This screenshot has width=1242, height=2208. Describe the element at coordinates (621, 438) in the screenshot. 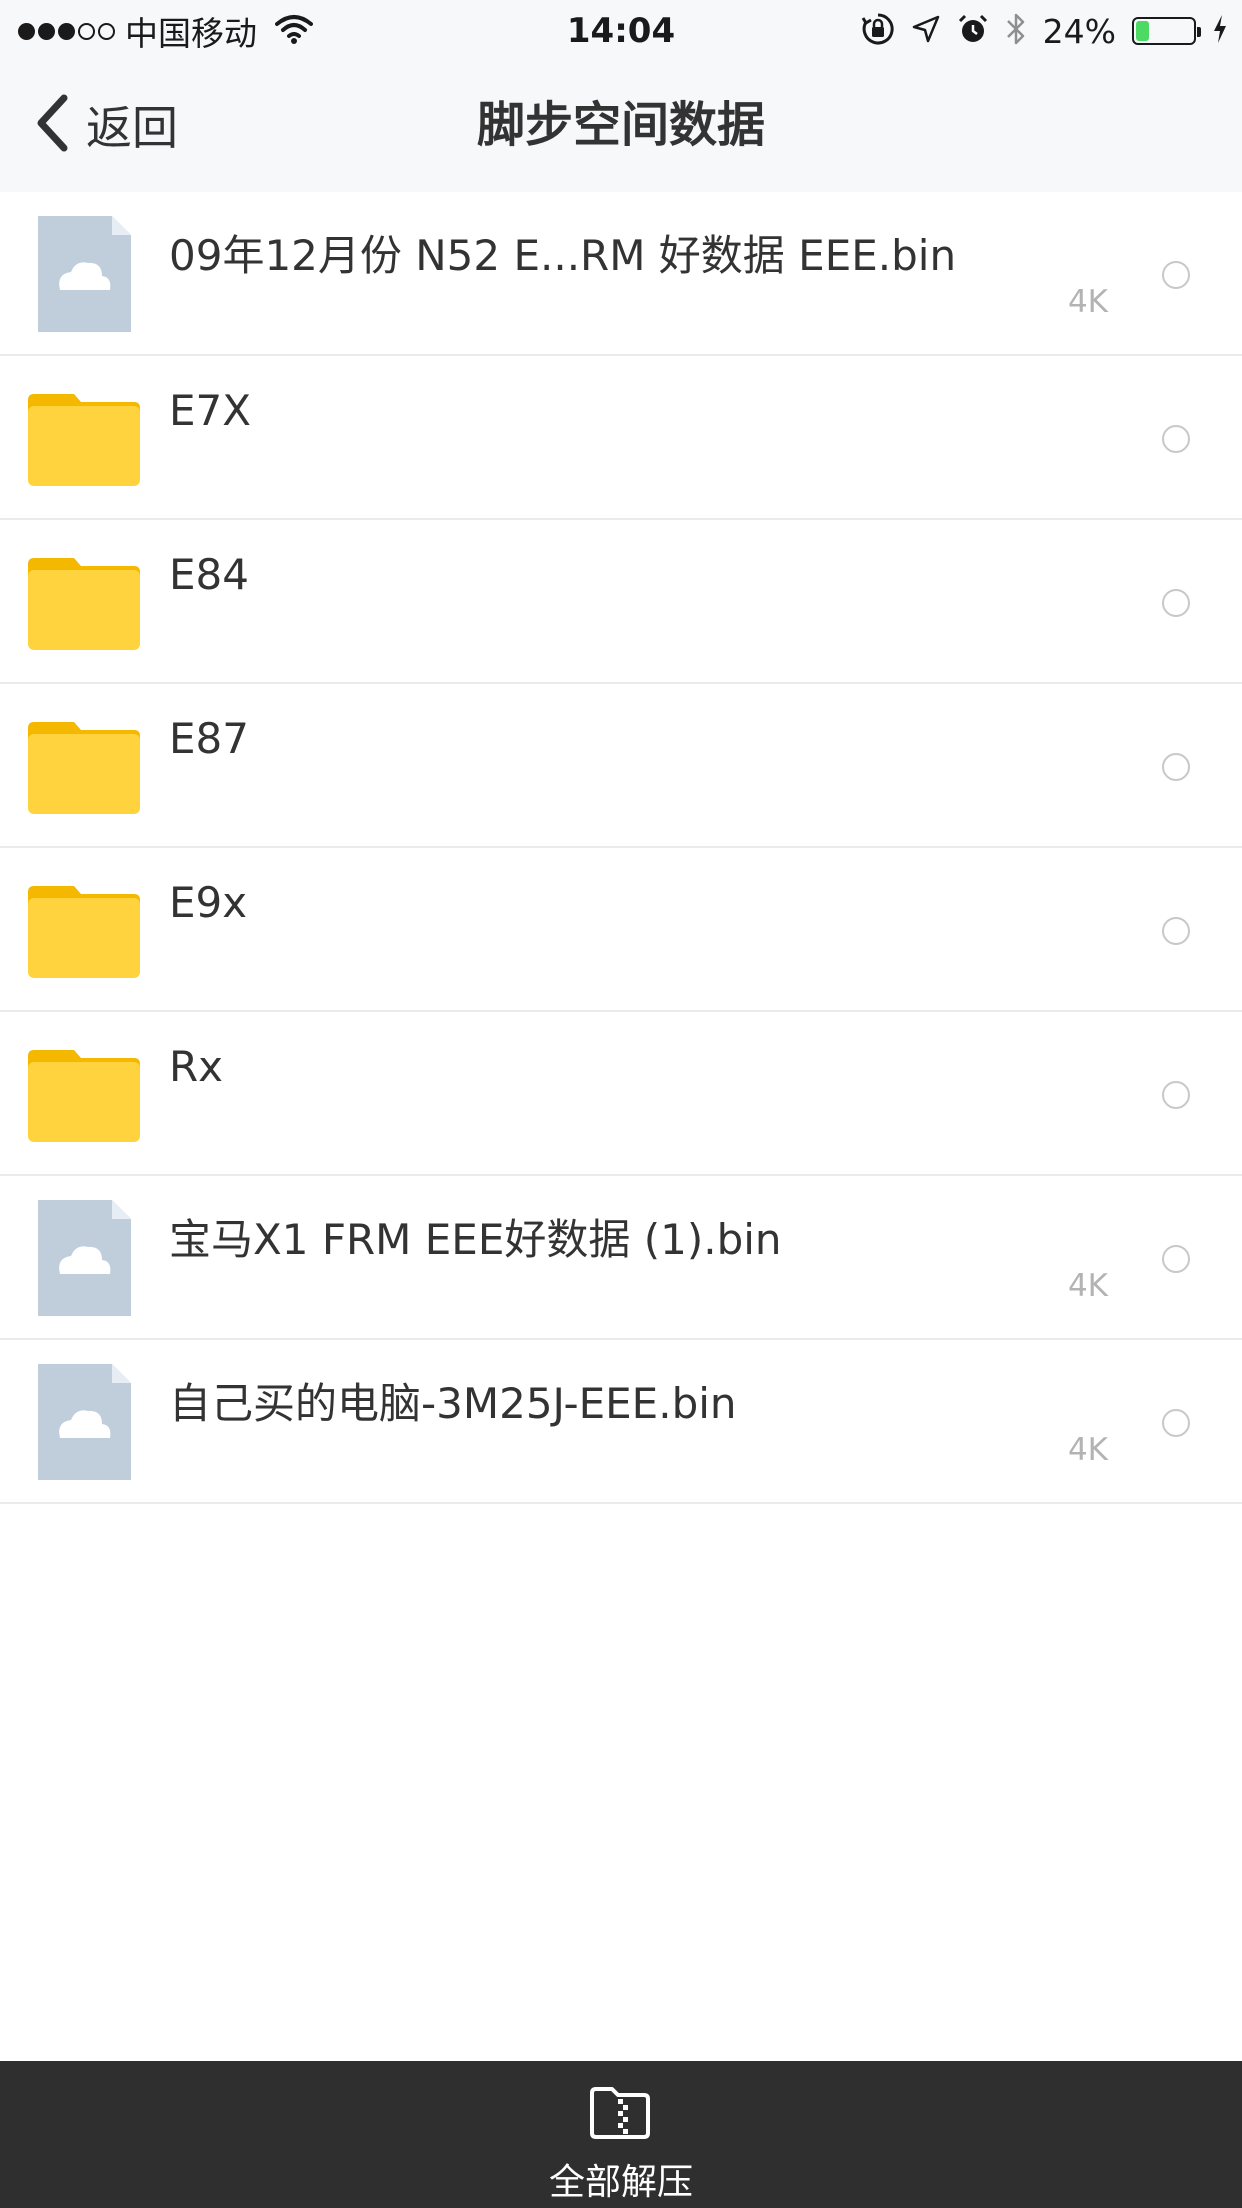

I see `folder-row: E7X` at that location.